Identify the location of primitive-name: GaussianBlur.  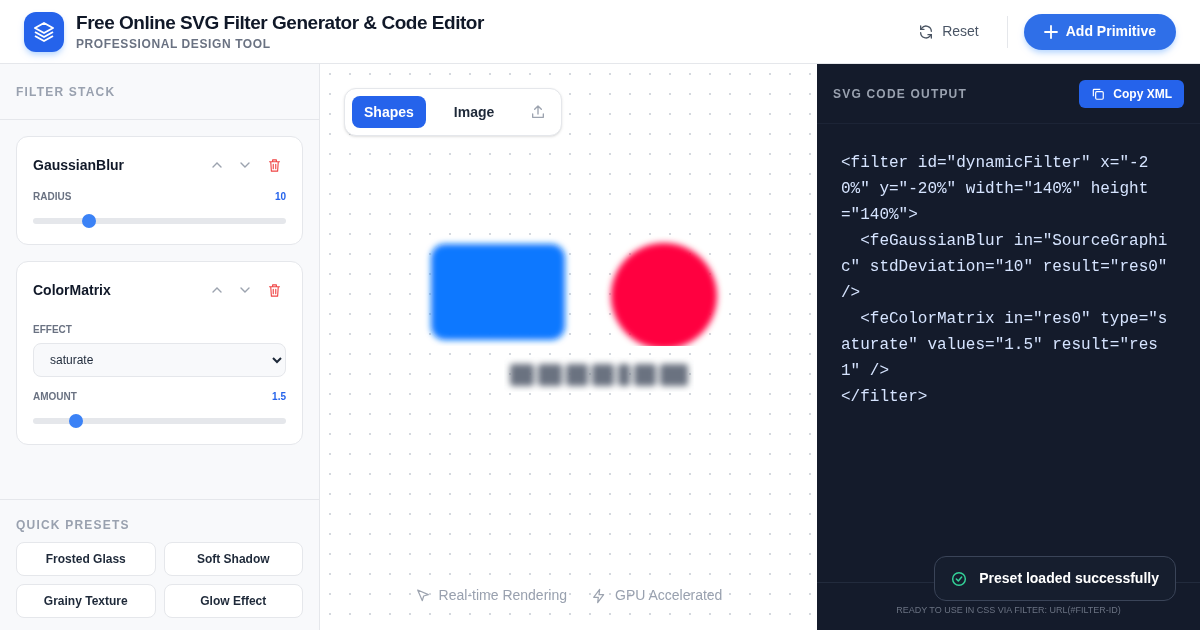
(79, 165).